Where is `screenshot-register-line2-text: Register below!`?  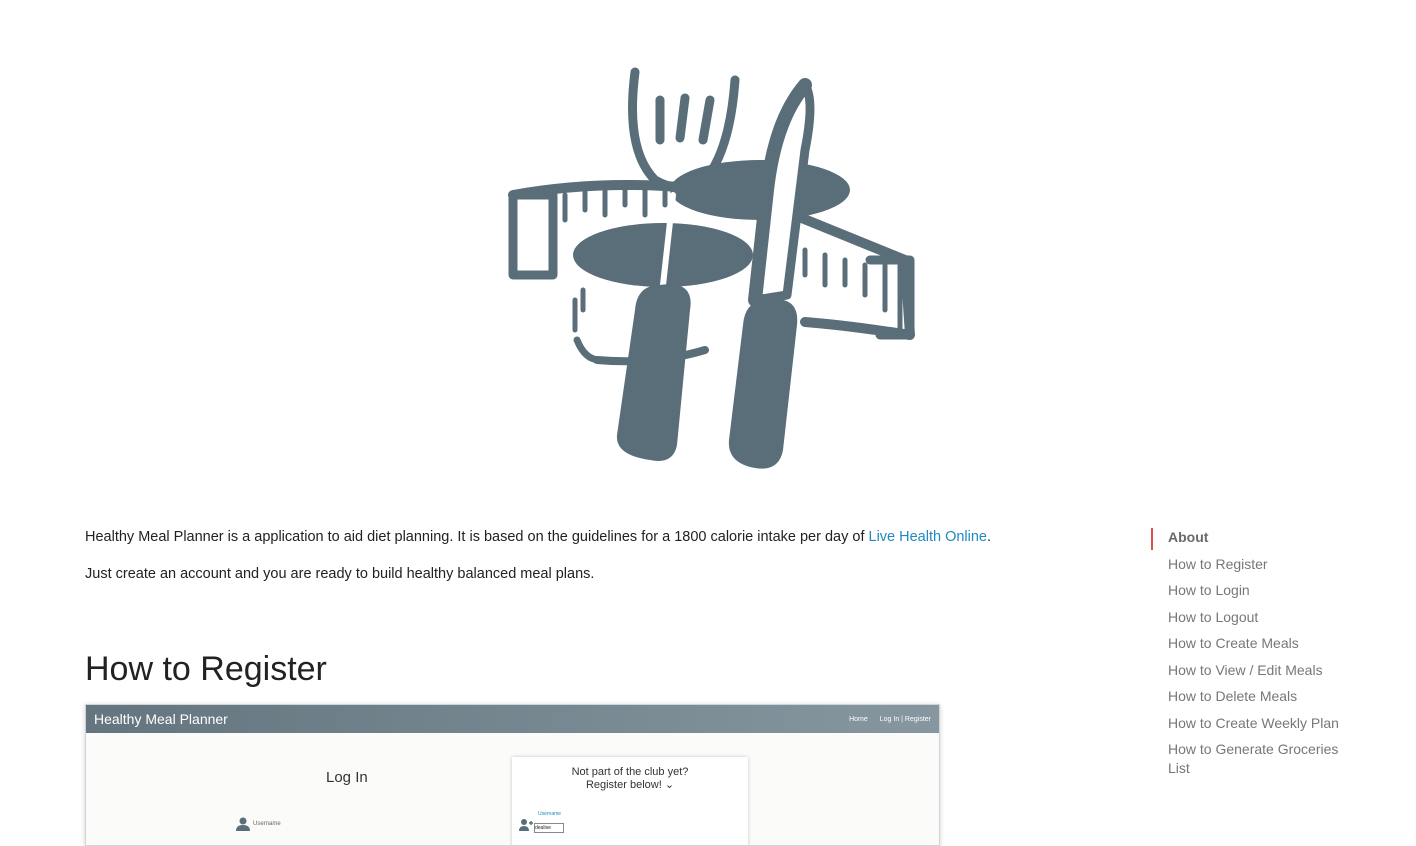
screenshot-register-line2-text: Register below! is located at coordinates (623, 785).